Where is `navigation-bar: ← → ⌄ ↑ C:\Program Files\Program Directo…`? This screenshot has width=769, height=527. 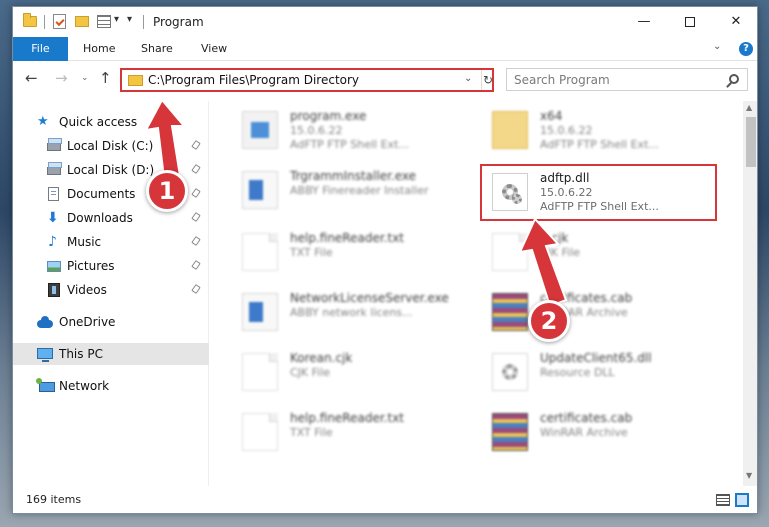 navigation-bar: ← → ⌄ ↑ C:\Program Files\Program Directo… is located at coordinates (385, 79).